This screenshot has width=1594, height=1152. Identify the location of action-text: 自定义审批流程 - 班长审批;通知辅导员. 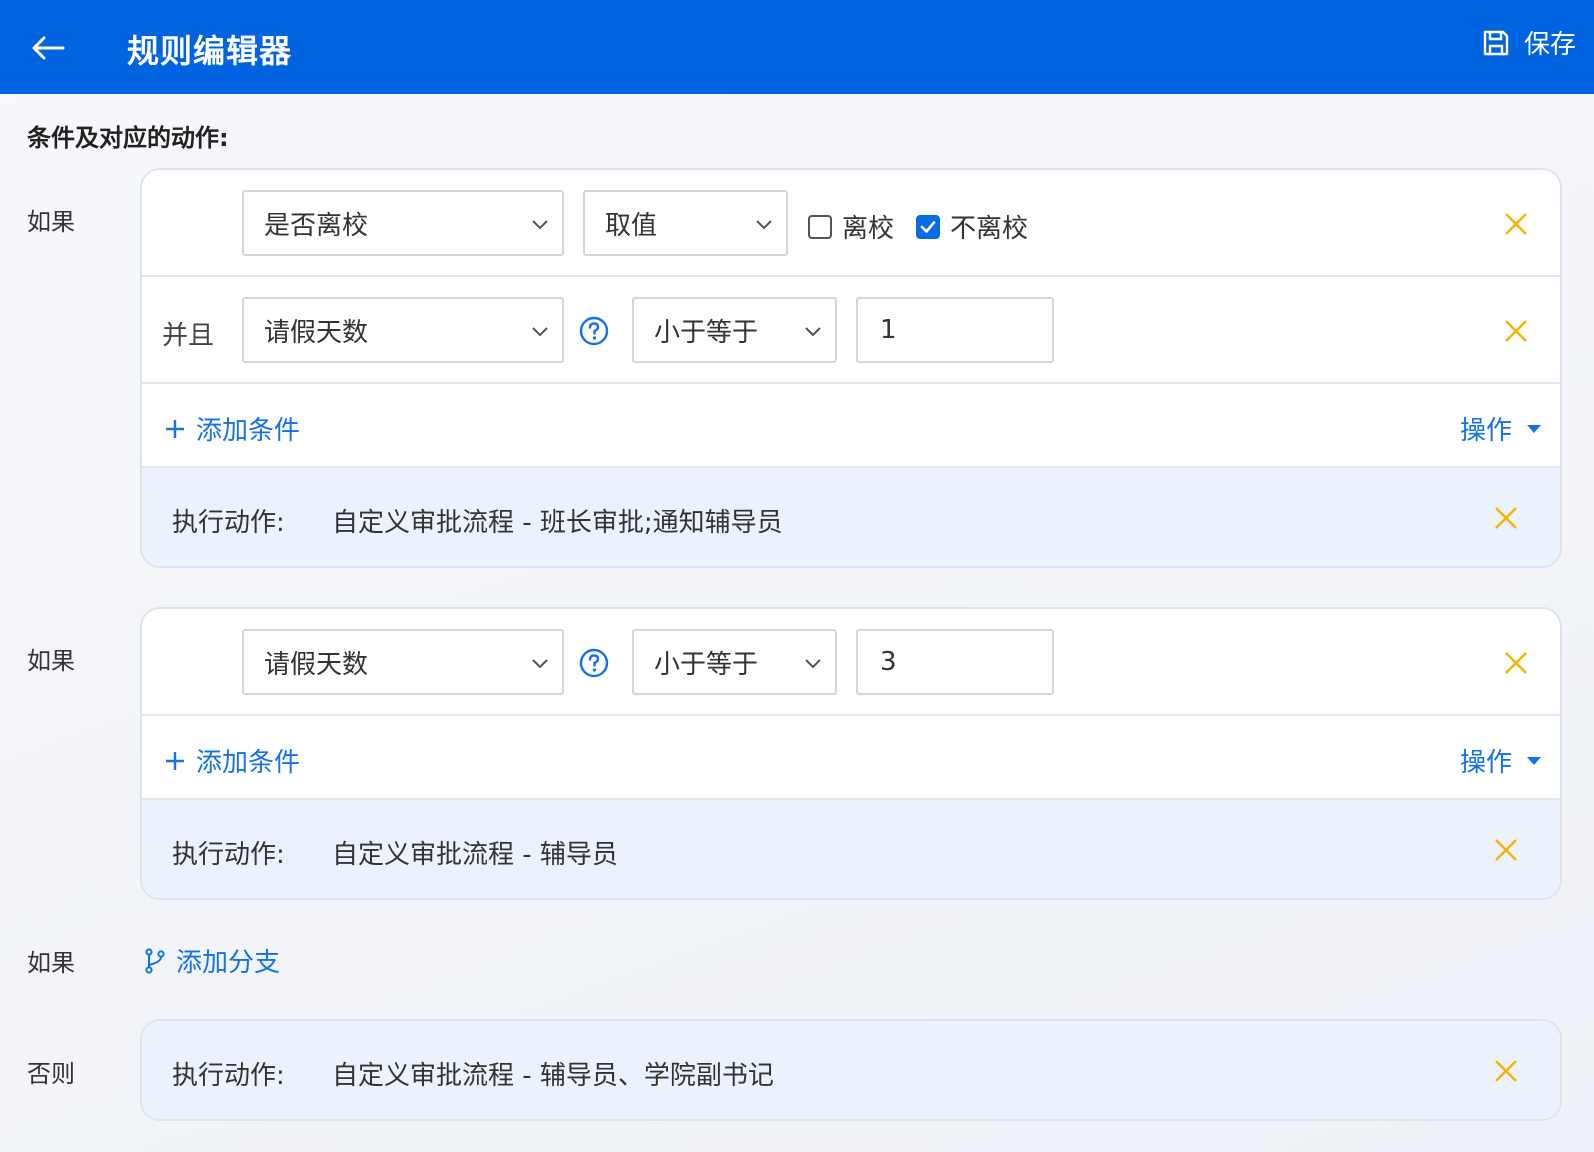
(557, 520).